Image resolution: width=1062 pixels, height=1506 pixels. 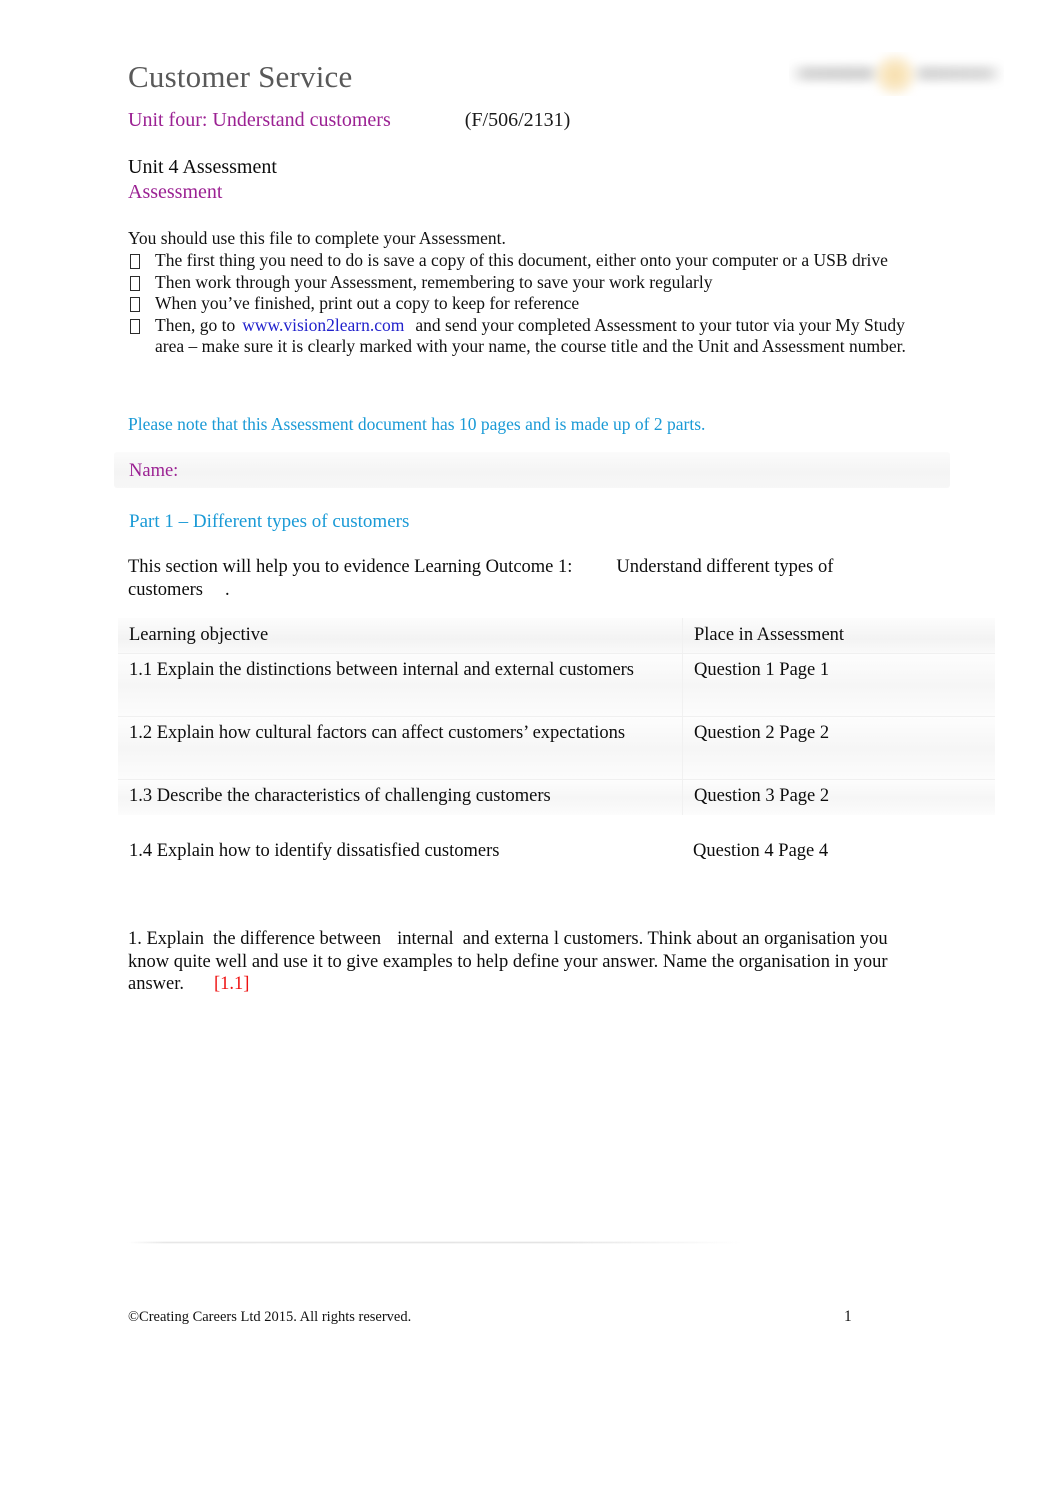 What do you see at coordinates (556, 635) in the screenshot?
I see `table-header-row: Learning objective Place in Assessment` at bounding box center [556, 635].